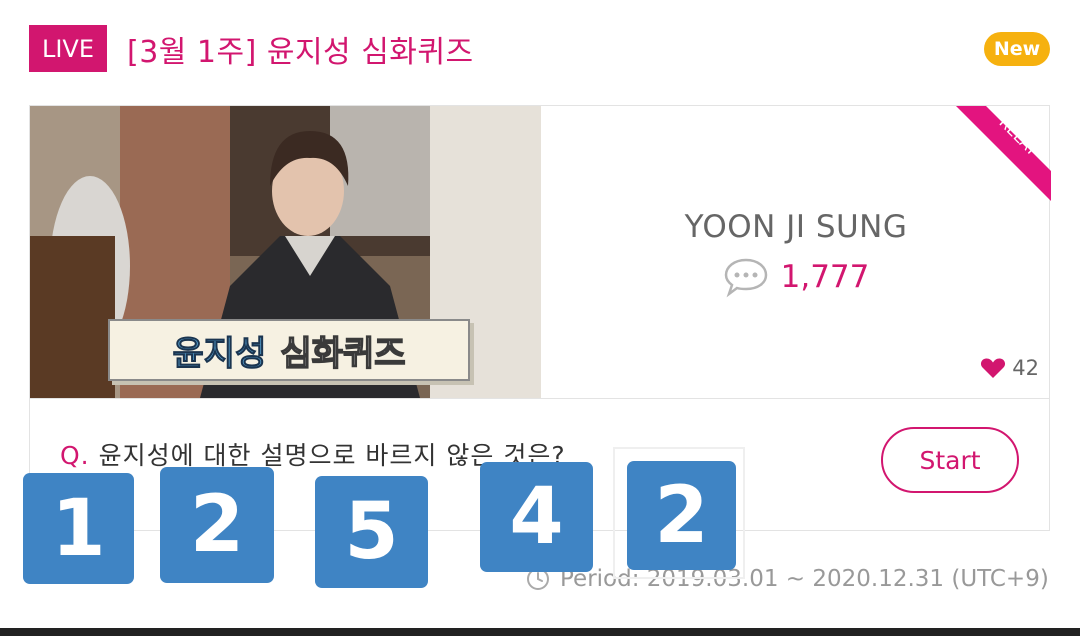 The height and width of the screenshot is (636, 1080). Describe the element at coordinates (75, 455) in the screenshot. I see `question-prefix: Q.` at that location.